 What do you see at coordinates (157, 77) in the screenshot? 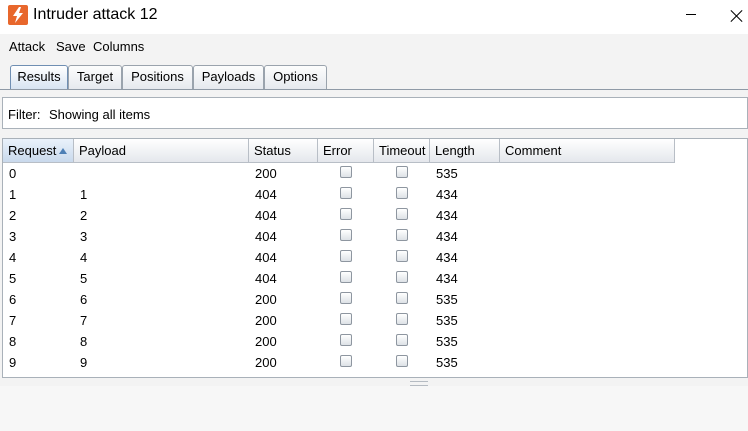
I see `tab-positions: Positions` at bounding box center [157, 77].